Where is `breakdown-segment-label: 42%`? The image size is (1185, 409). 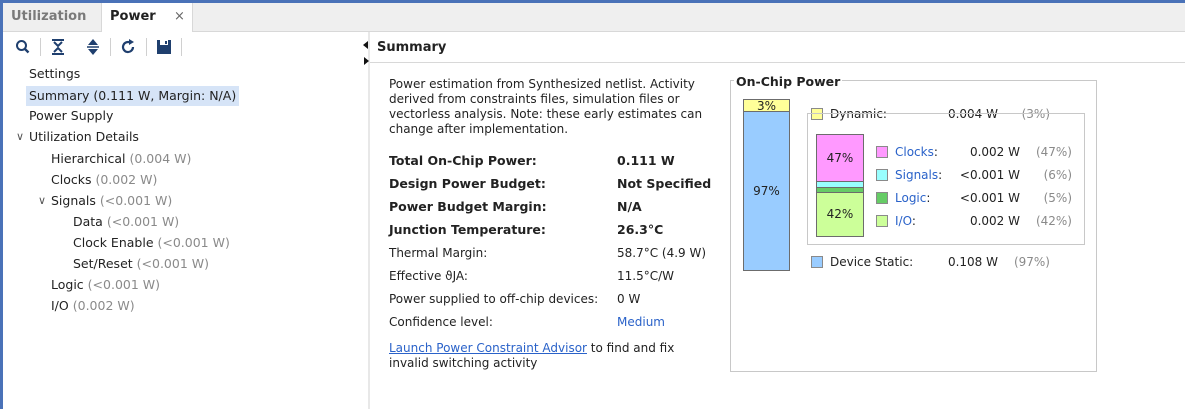 breakdown-segment-label: 42% is located at coordinates (840, 214).